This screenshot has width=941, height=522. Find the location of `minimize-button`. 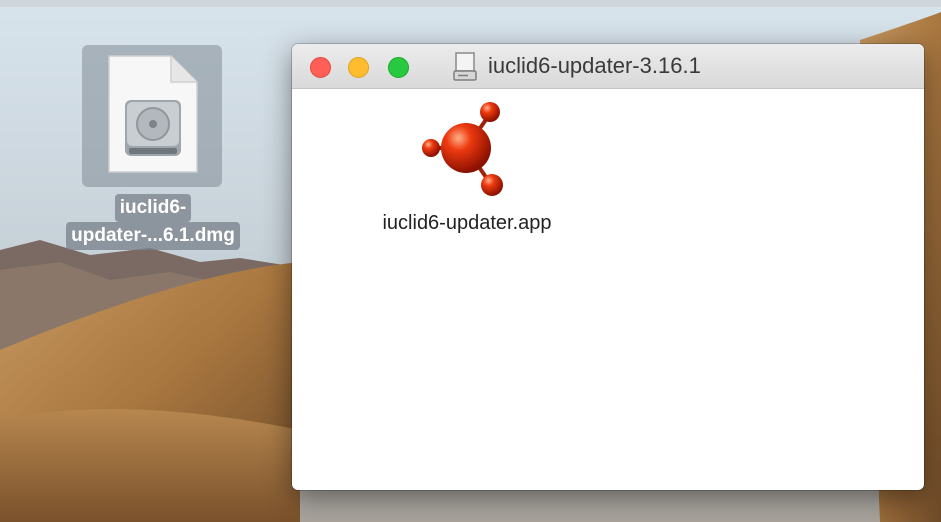

minimize-button is located at coordinates (358, 67).